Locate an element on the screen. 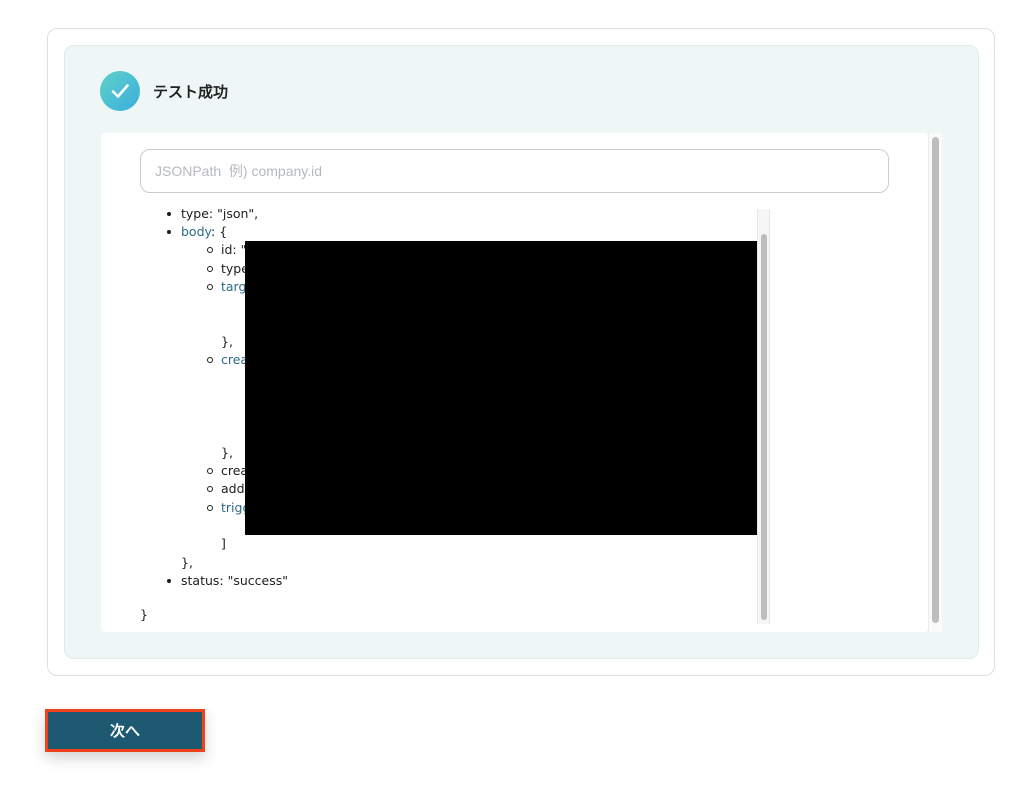  tree-item-text: } is located at coordinates (144, 614).